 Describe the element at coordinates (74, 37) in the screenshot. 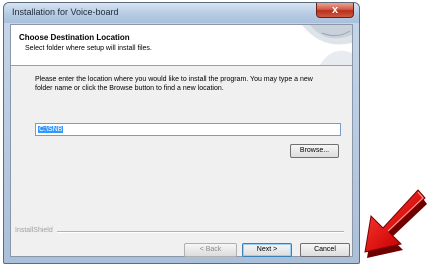

I see `page-title: Choose Destination Location` at that location.